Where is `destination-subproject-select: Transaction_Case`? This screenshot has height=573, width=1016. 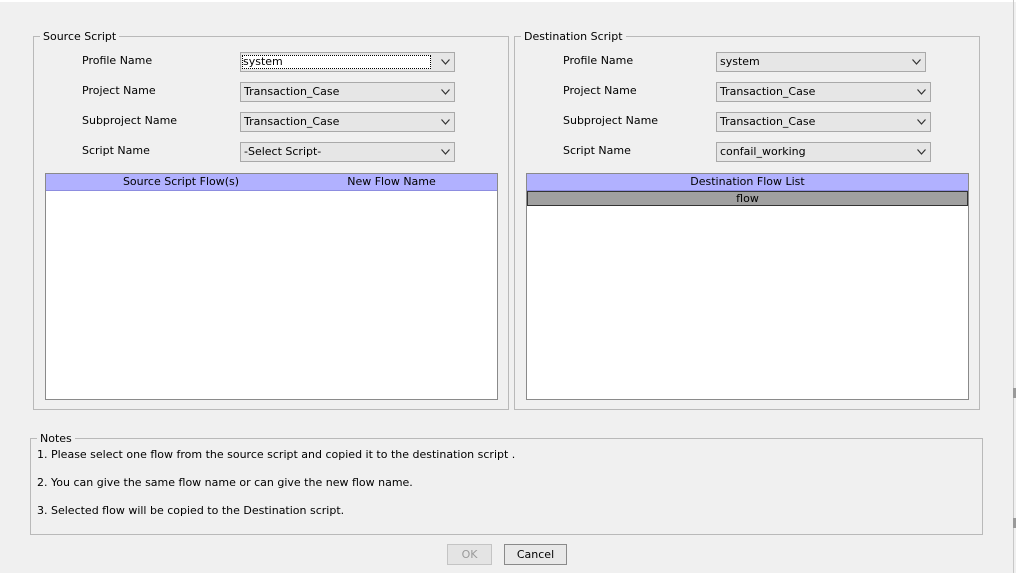
destination-subproject-select: Transaction_Case is located at coordinates (823, 122).